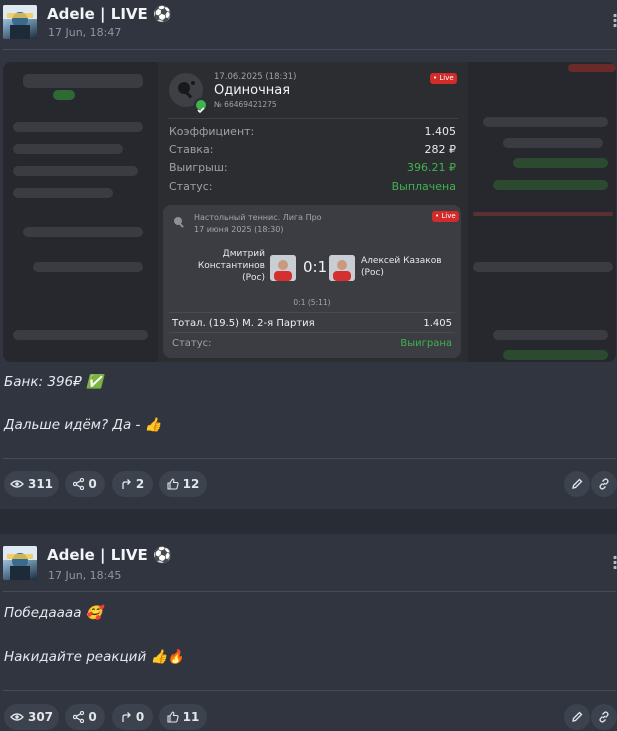 The width and height of the screenshot is (617, 731). I want to click on post-text-line: Победаааа 🥰, so click(53, 613).